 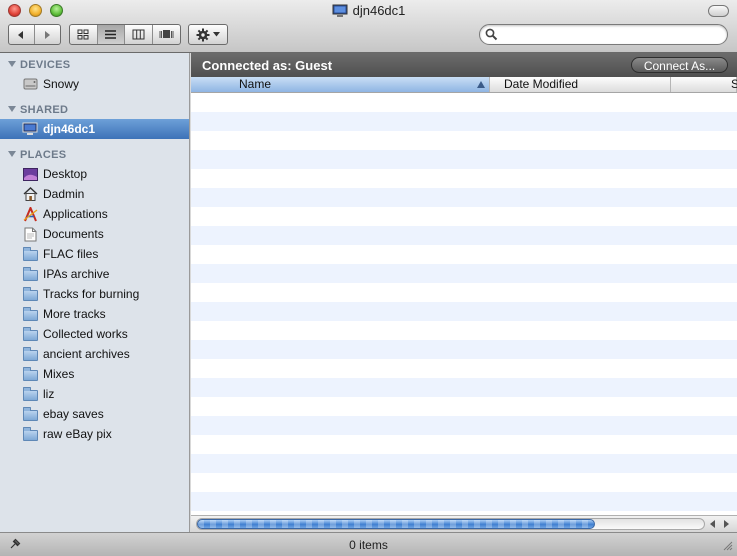 What do you see at coordinates (30, 174) in the screenshot?
I see `desktop-icon` at bounding box center [30, 174].